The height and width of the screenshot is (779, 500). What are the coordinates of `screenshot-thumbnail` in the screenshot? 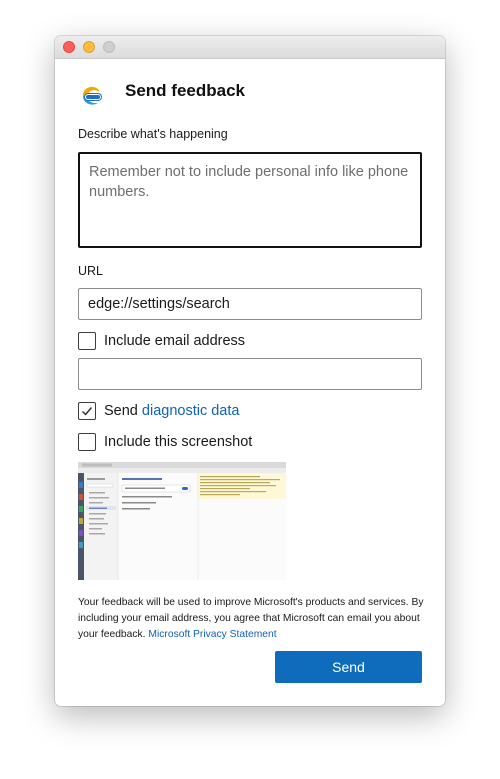 It's located at (182, 521).